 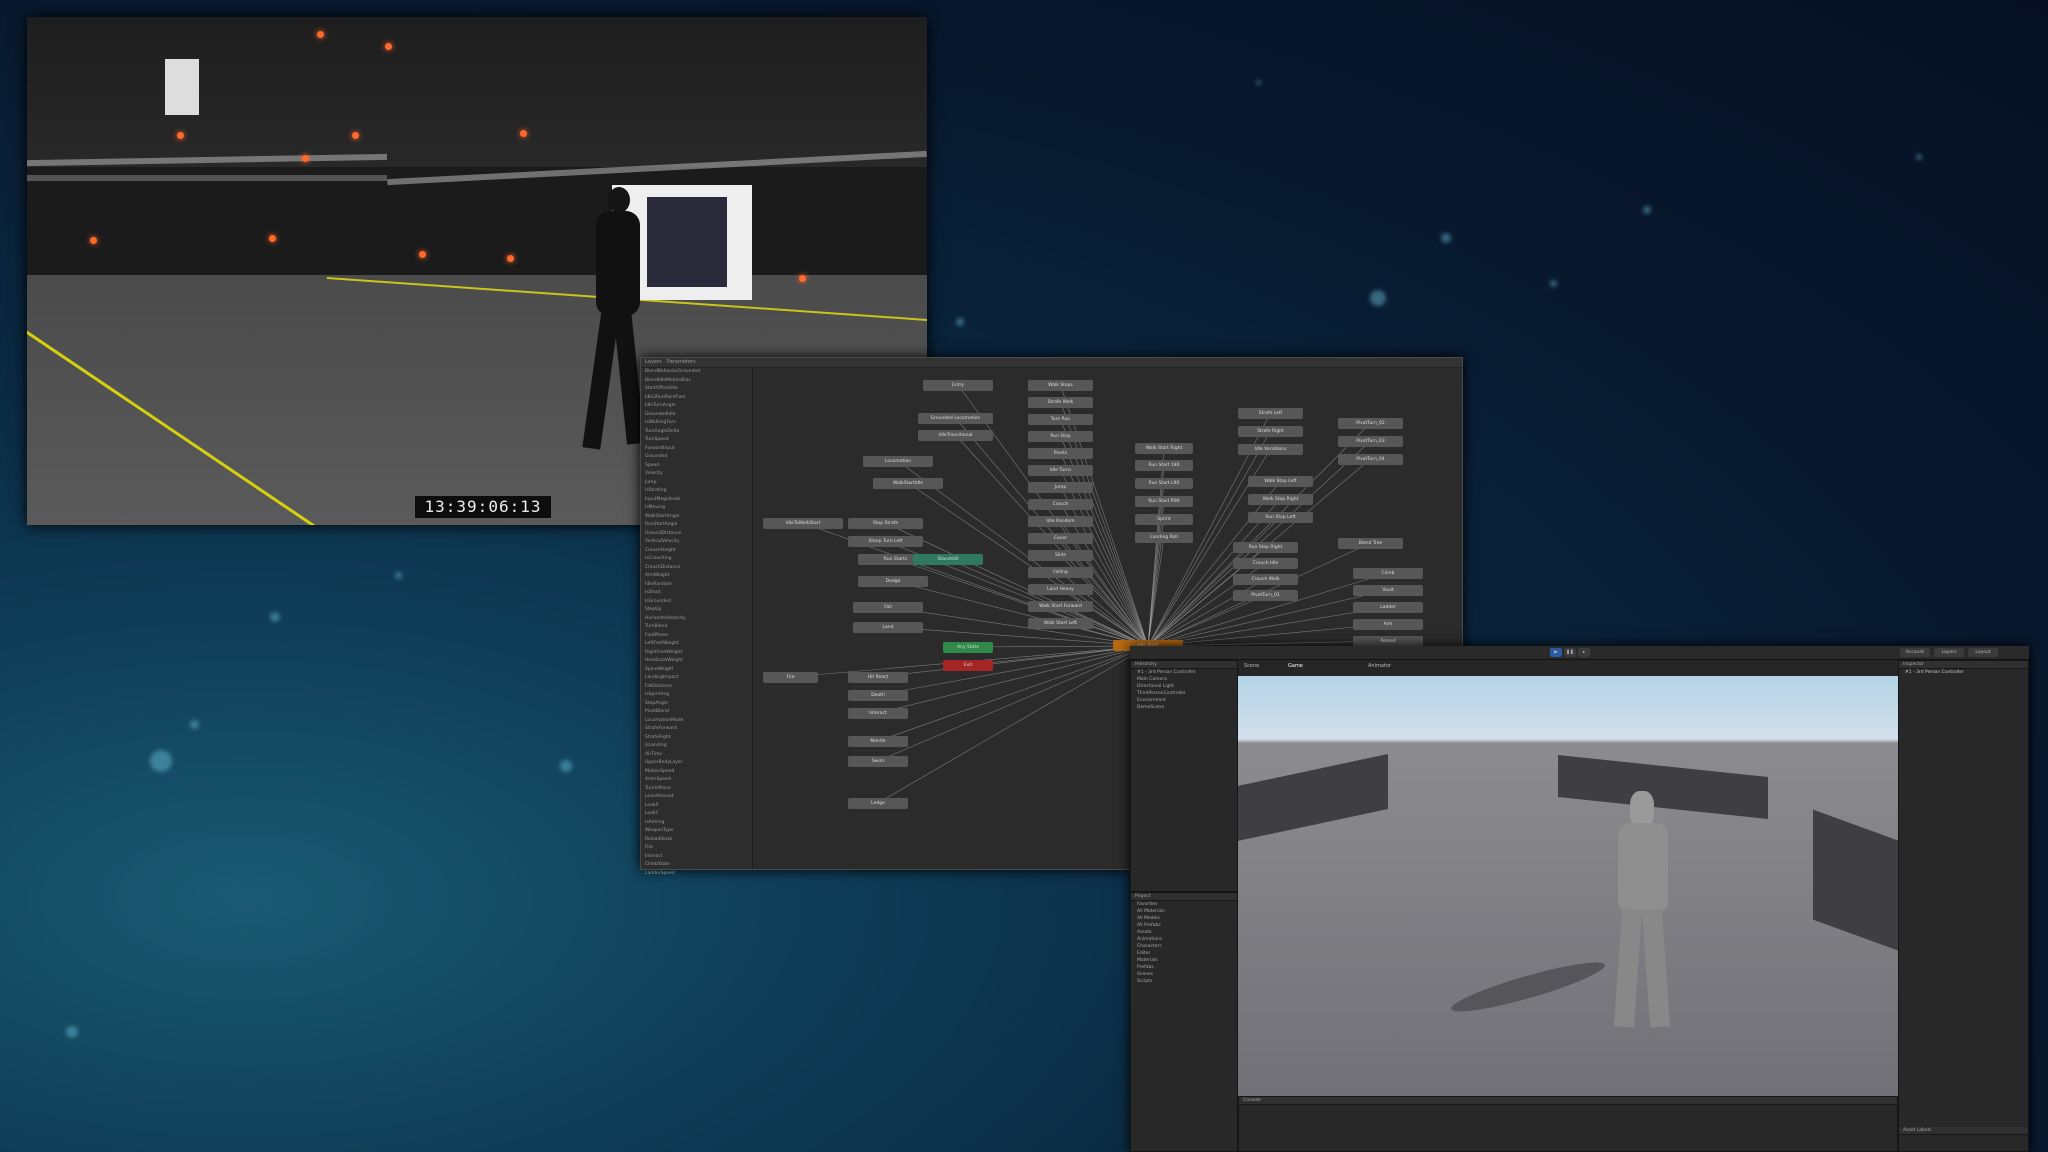 I want to click on state-node-n39: Run Stop Left, so click(x=1280, y=517).